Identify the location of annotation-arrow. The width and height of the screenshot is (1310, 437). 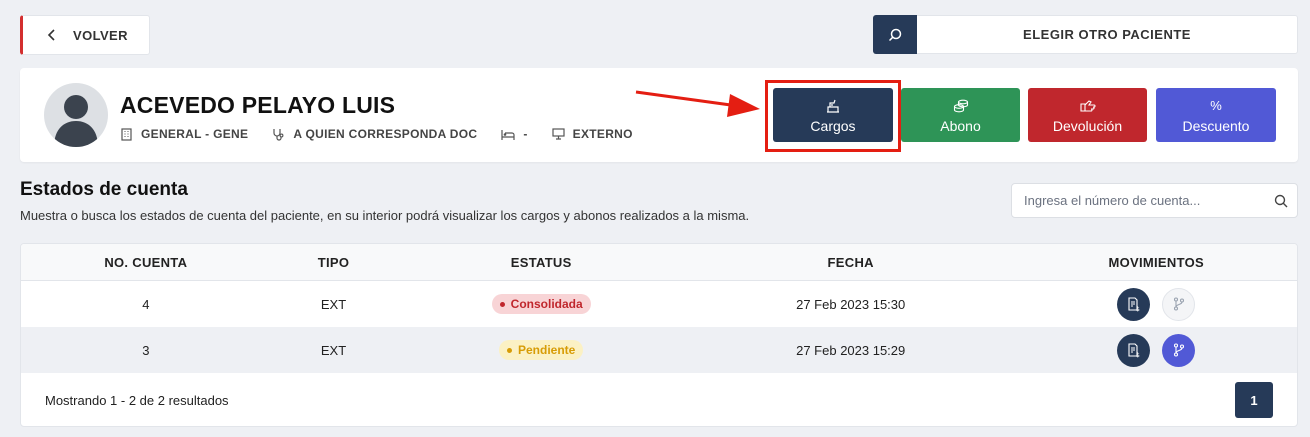
(697, 103).